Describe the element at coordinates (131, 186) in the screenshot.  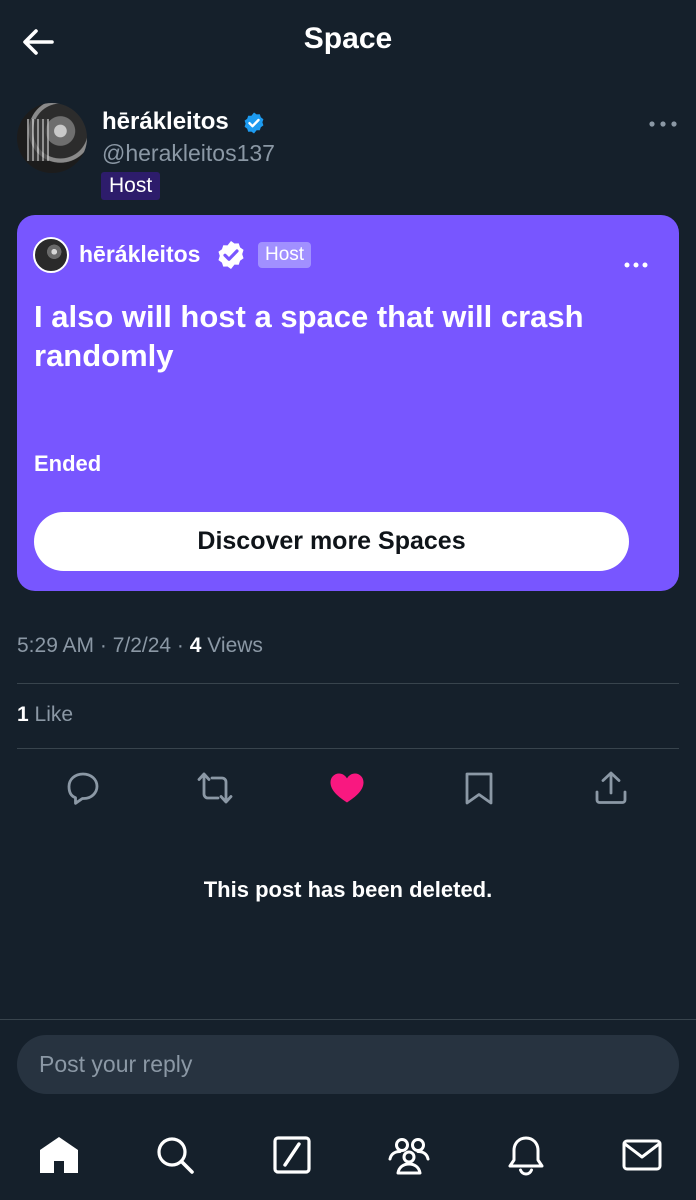
I see `host-badge: Host` at that location.